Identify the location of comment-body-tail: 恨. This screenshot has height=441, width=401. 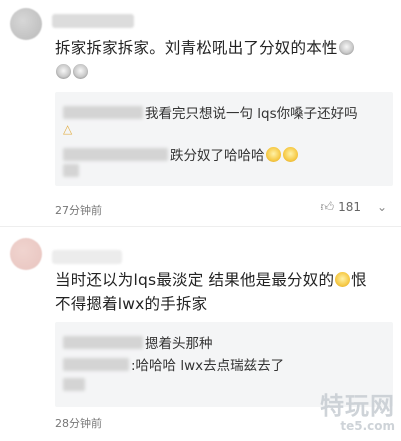
(359, 280).